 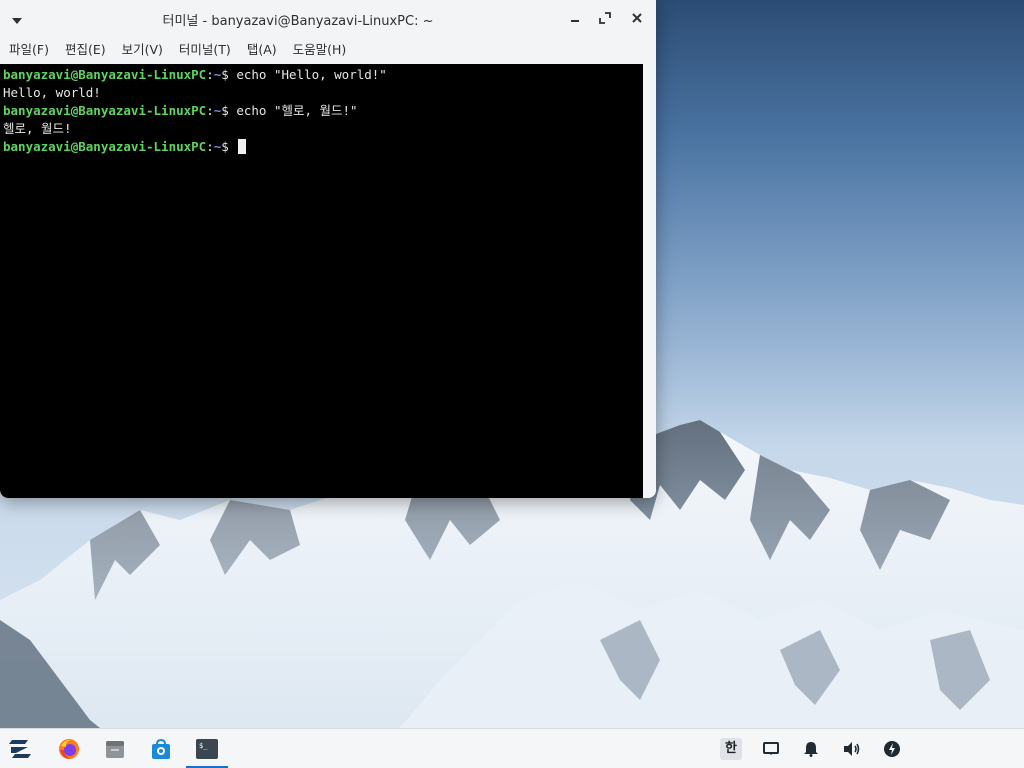 I want to click on maximize-icon, so click(x=605, y=18).